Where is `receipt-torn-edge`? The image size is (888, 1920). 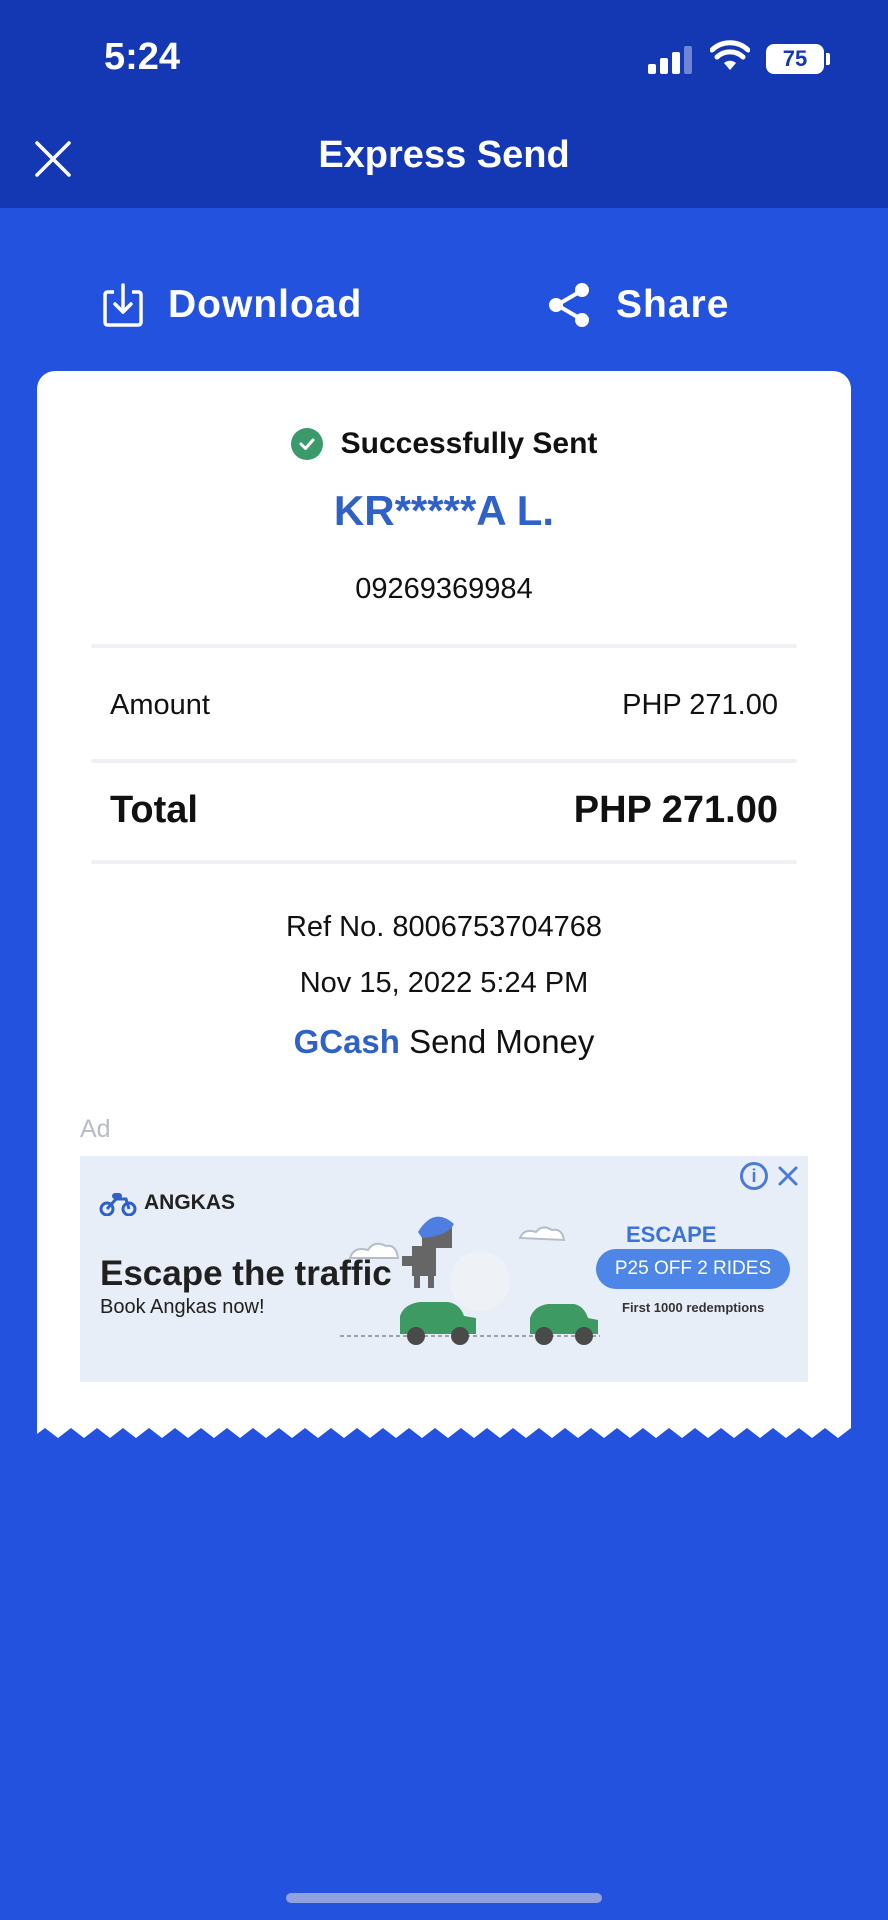
receipt-torn-edge is located at coordinates (444, 1428).